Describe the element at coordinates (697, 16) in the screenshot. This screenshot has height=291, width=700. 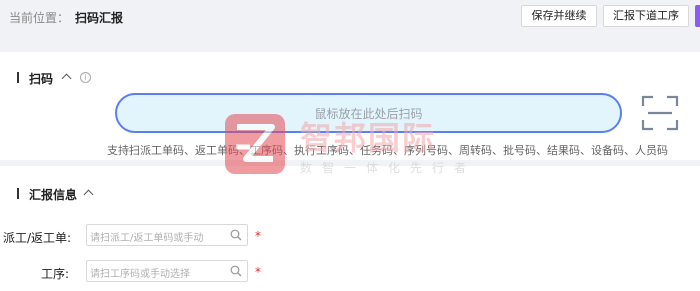
I see `edge-accent-tab` at that location.